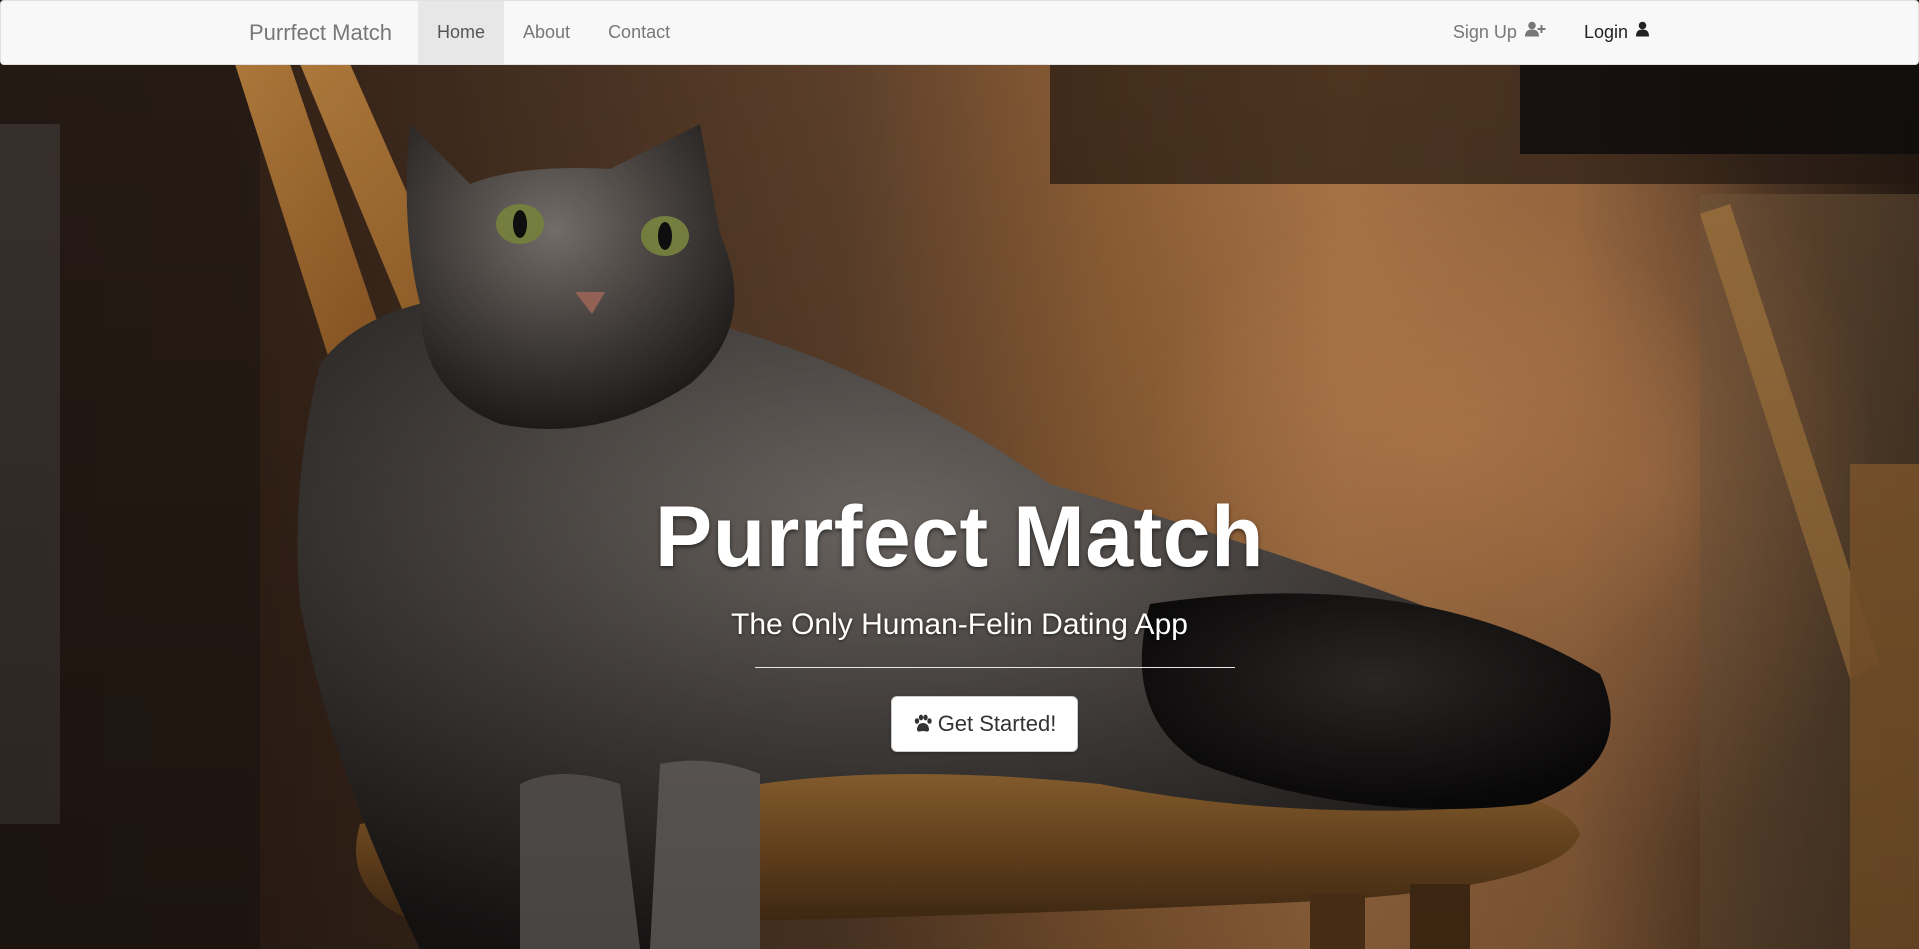  Describe the element at coordinates (995, 667) in the screenshot. I see `hero-divider` at that location.